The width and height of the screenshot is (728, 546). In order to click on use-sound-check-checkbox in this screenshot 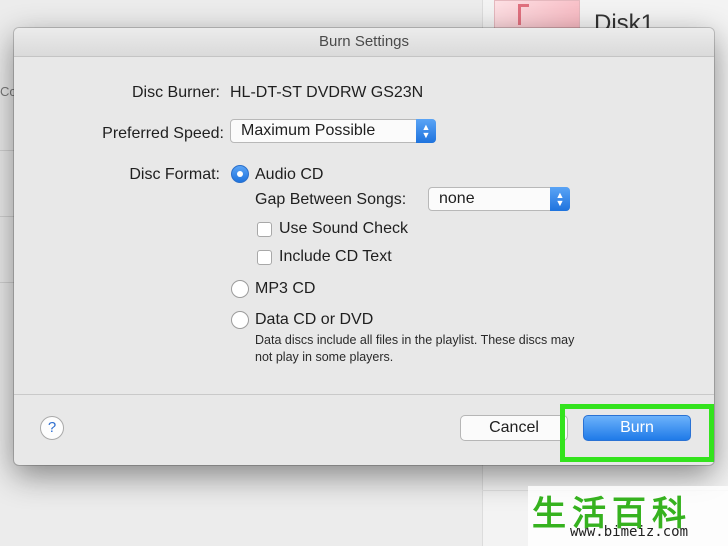, I will do `click(264, 229)`.